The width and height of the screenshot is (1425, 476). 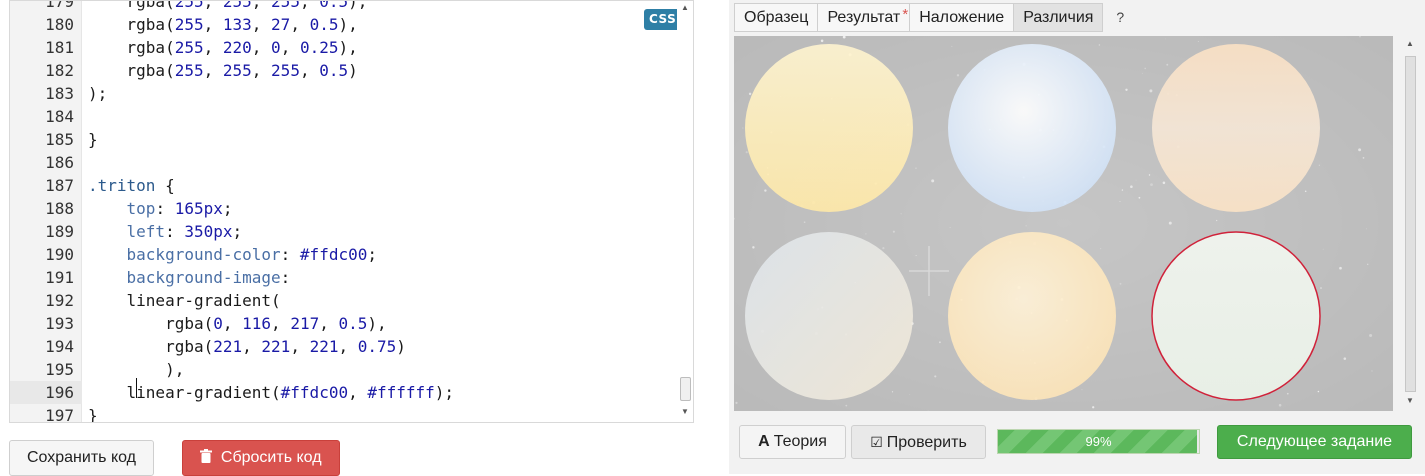 I want to click on code-line: 189 left: 350px;, so click(x=351, y=231).